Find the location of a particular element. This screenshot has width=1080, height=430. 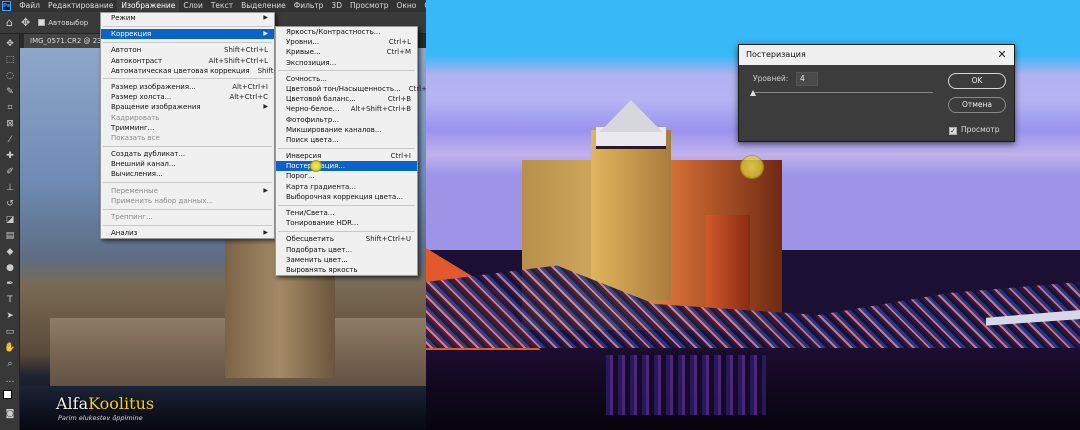

menu-item-shortcut: Shift+Ctrl+U is located at coordinates (388, 239).